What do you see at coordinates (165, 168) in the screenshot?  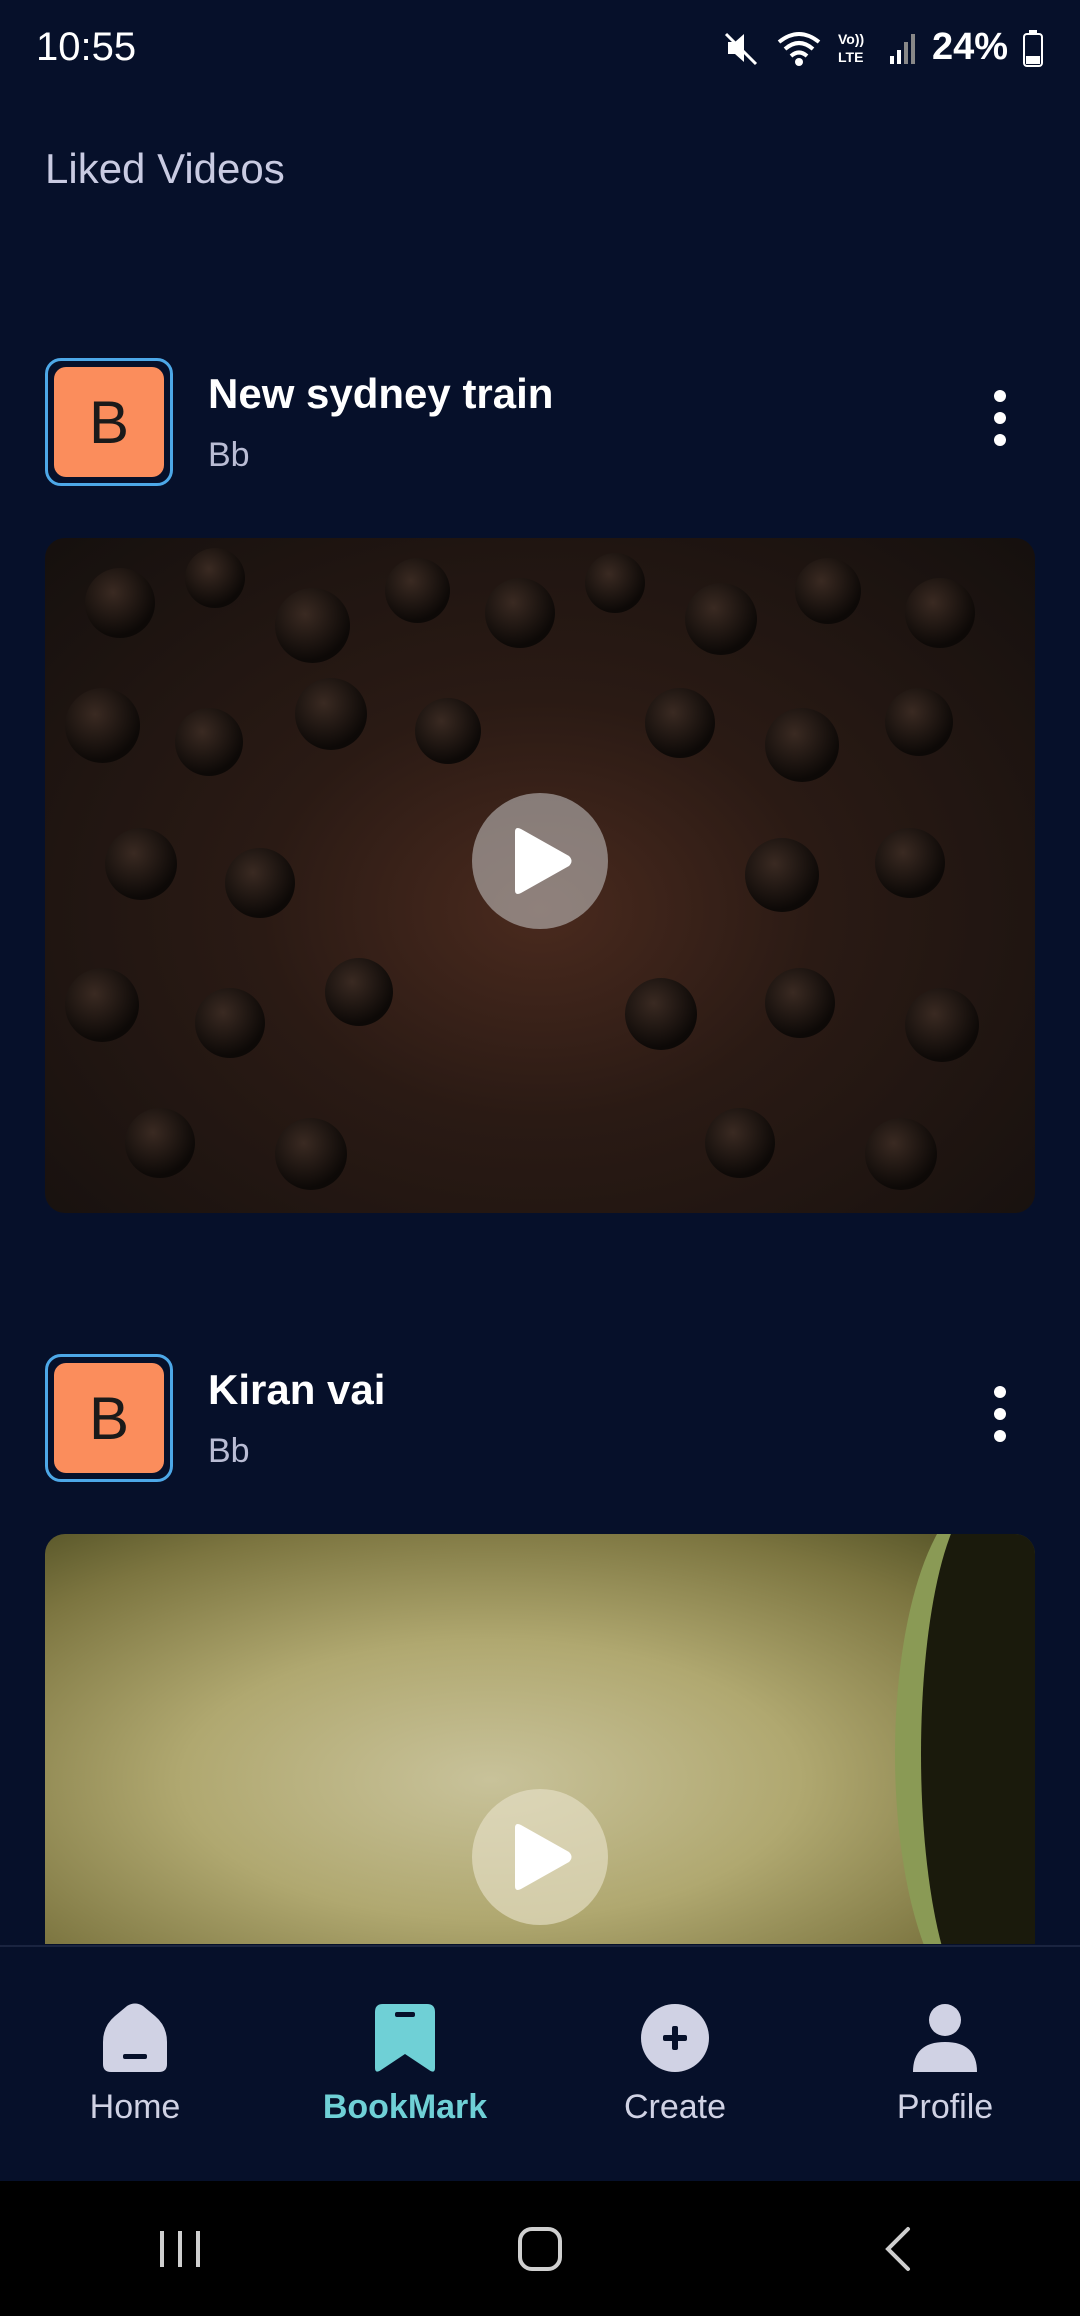 I see `page-title: Liked Videos` at bounding box center [165, 168].